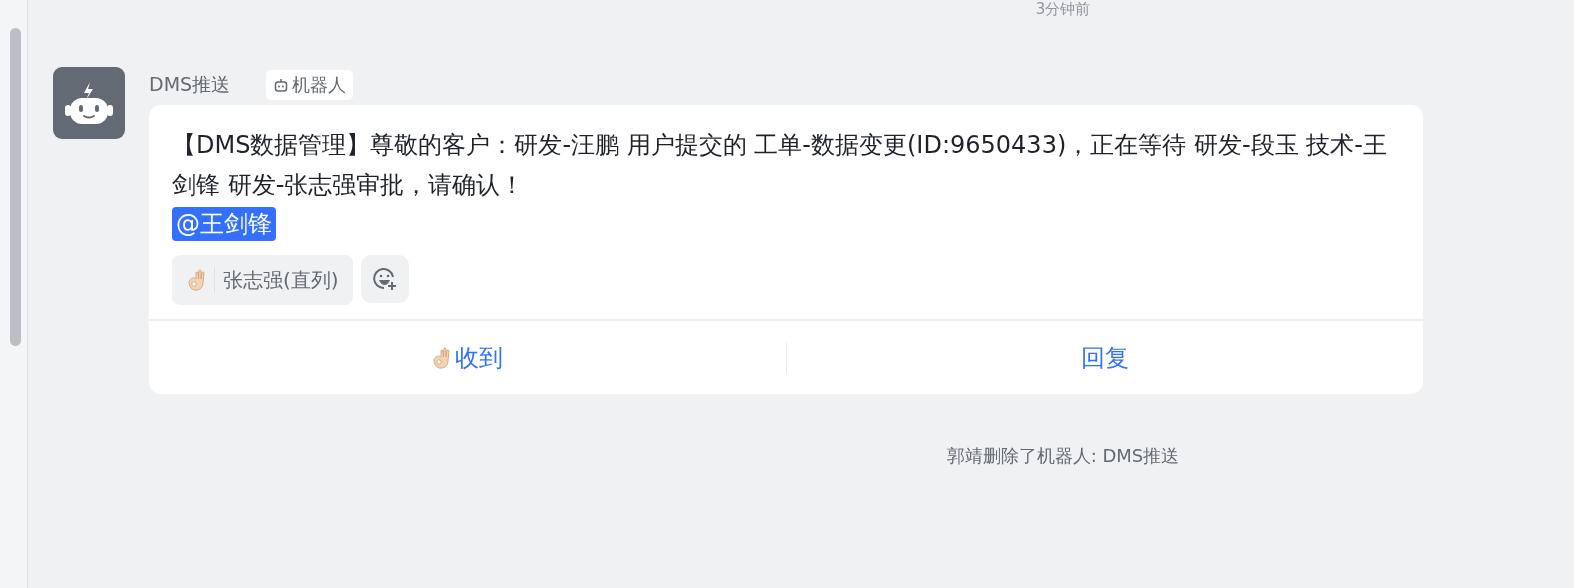 The height and width of the screenshot is (588, 1574). What do you see at coordinates (262, 280) in the screenshot?
I see `reaction-chip: 张志强(直列)` at bounding box center [262, 280].